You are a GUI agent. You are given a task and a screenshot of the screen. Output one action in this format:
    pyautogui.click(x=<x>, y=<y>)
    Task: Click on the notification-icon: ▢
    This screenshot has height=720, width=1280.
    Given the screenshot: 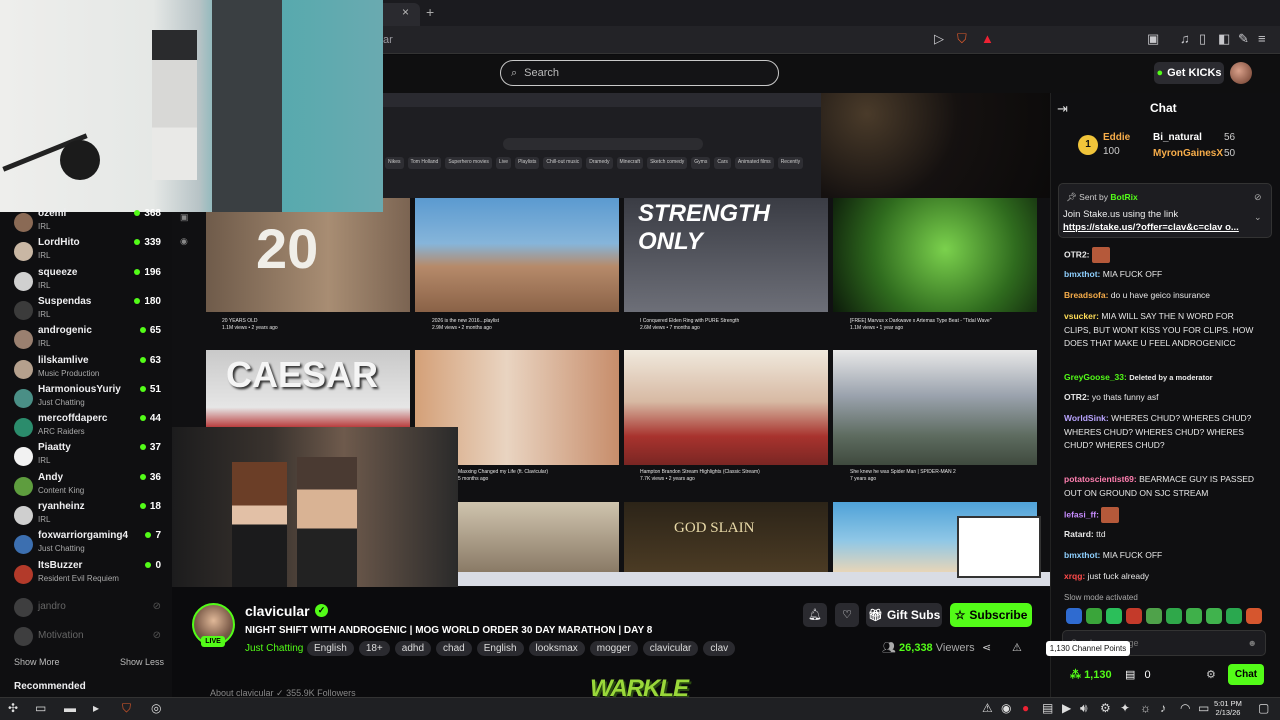 What is the action you would take?
    pyautogui.click(x=1263, y=708)
    